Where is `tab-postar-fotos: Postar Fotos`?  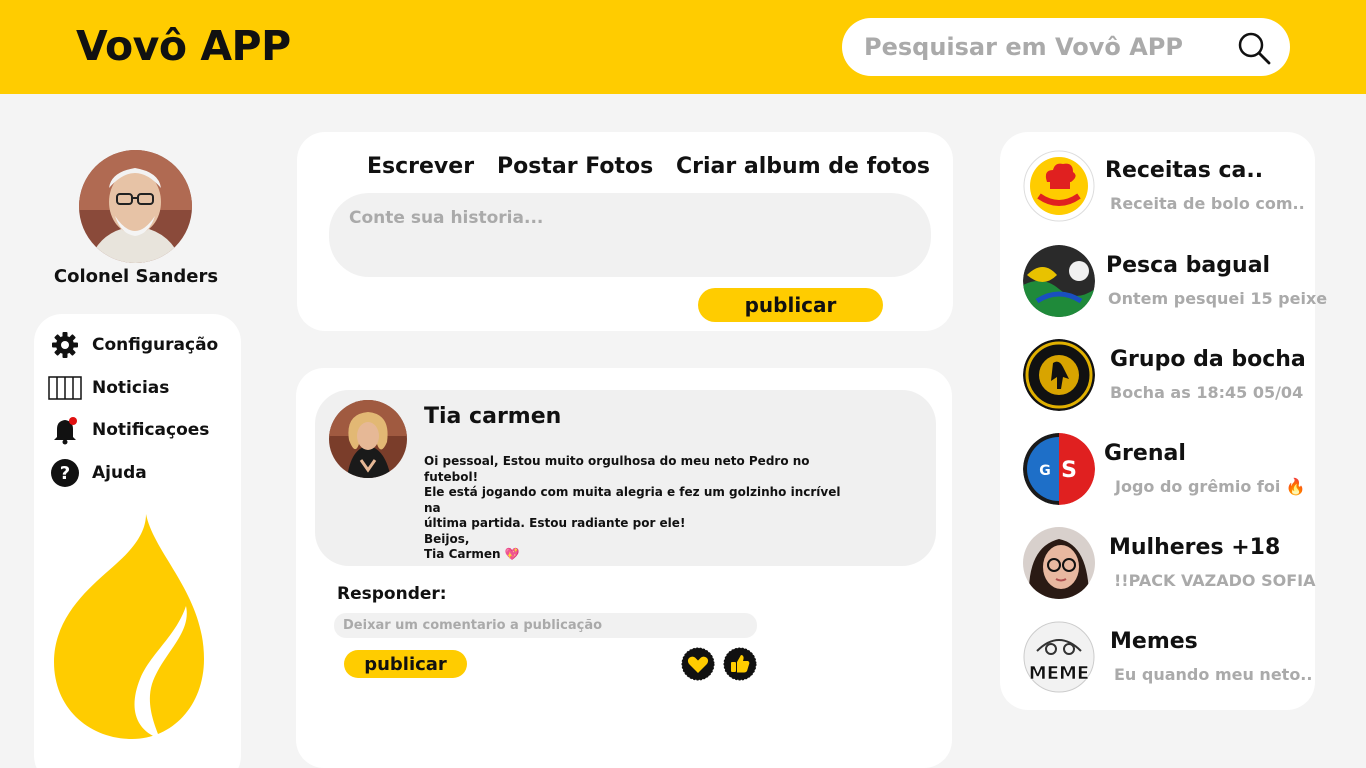 tab-postar-fotos: Postar Fotos is located at coordinates (575, 166).